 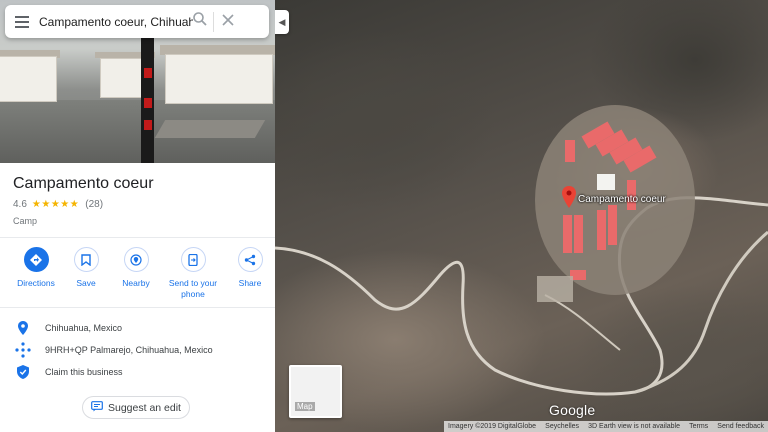 What do you see at coordinates (144, 407) in the screenshot?
I see `suggest-edit-label: Suggest an edit` at bounding box center [144, 407].